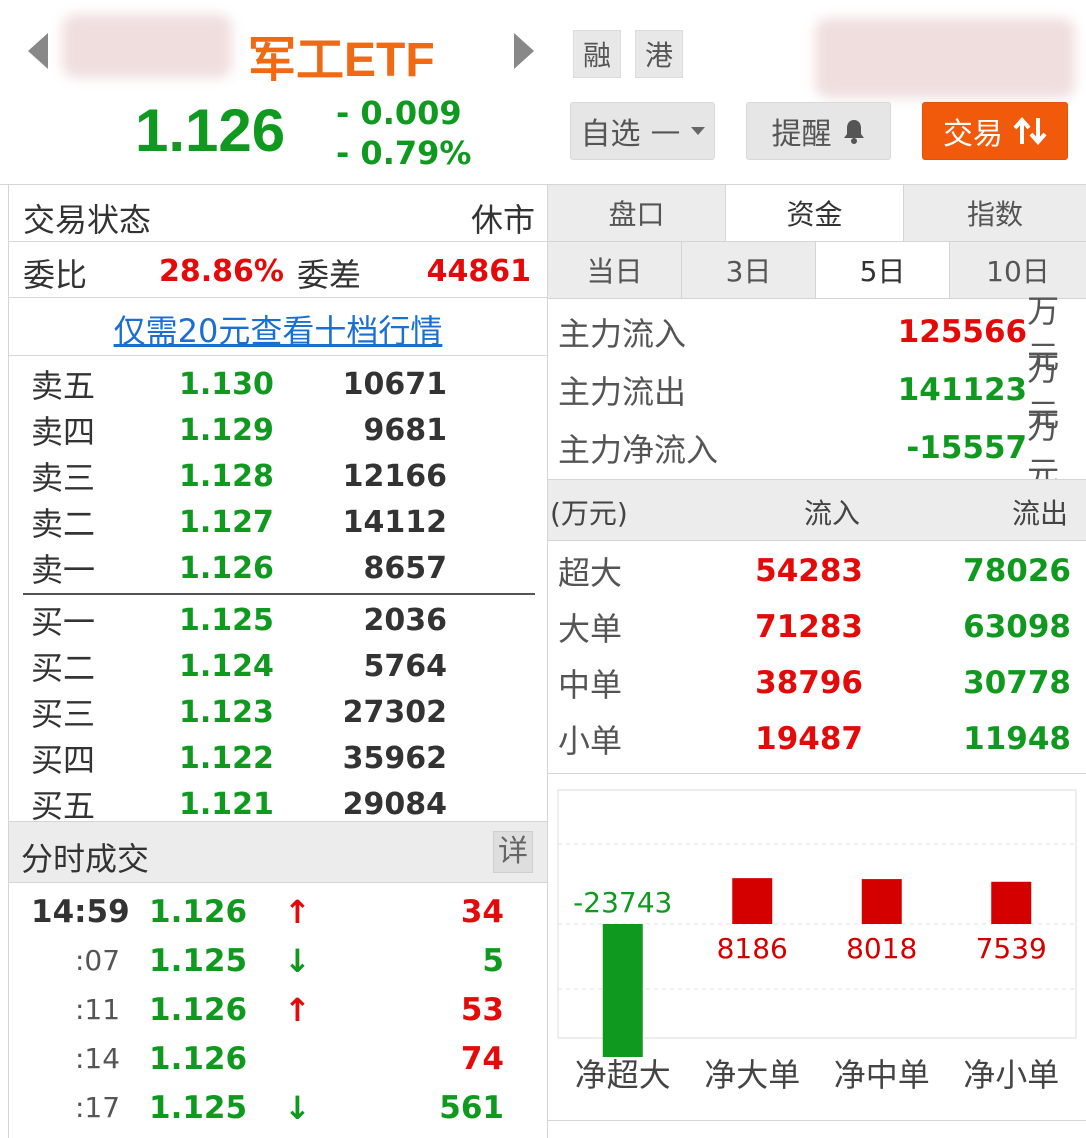  I want to click on trade-status-row: 交易状态 休市, so click(278, 213).